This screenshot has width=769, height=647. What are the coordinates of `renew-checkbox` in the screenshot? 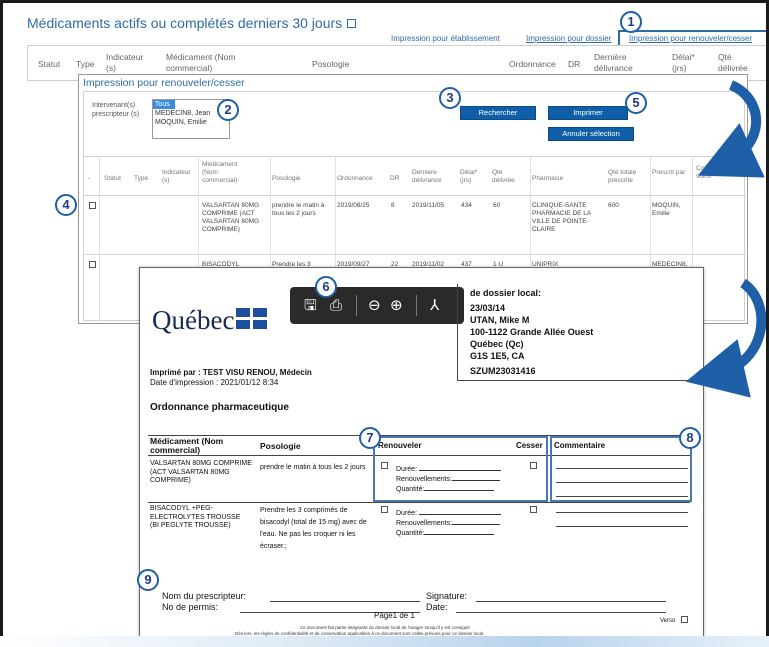 It's located at (384, 509).